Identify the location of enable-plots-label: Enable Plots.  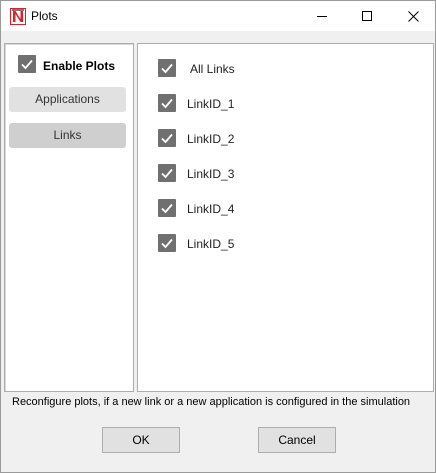
(79, 66).